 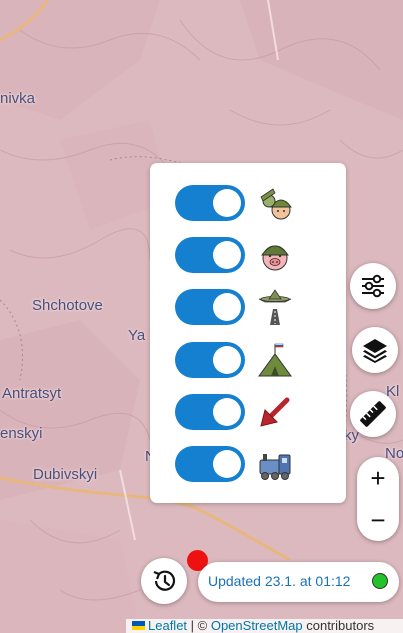 I want to click on map-attribution: Leaflet | © OpenStreetMap contributors, so click(x=264, y=626).